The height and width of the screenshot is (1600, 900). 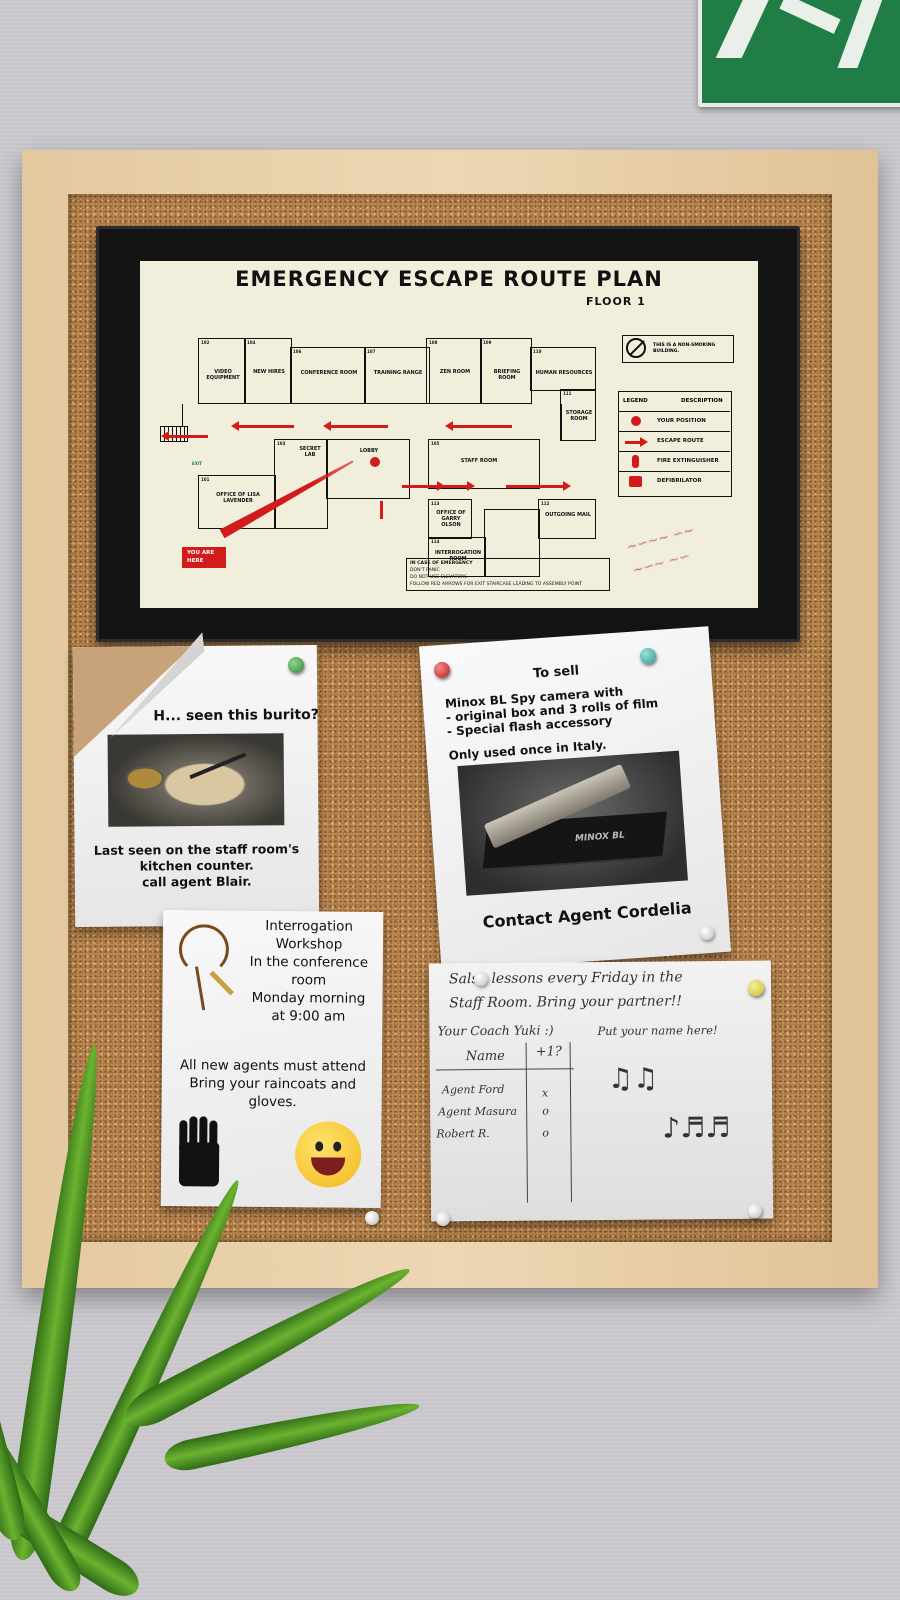 What do you see at coordinates (236, 715) in the screenshot?
I see `burrito-note-title: H... seen this burito?` at bounding box center [236, 715].